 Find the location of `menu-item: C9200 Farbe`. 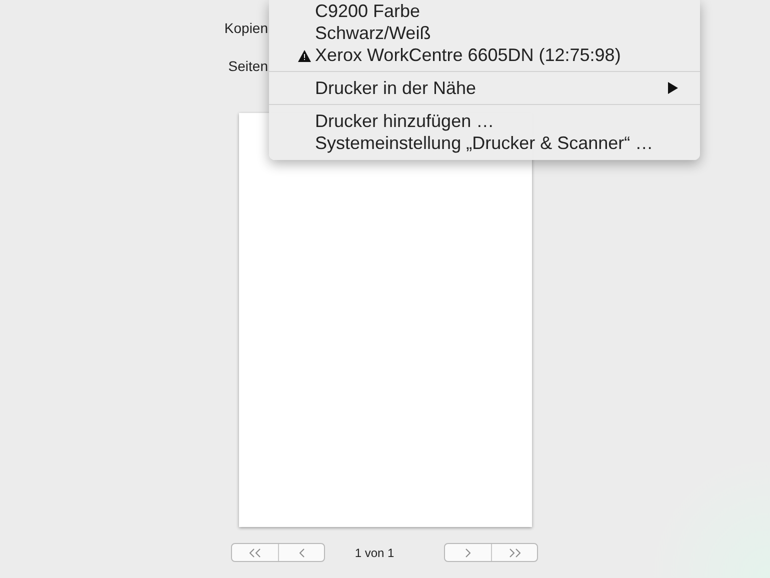

menu-item: C9200 Farbe is located at coordinates (484, 11).